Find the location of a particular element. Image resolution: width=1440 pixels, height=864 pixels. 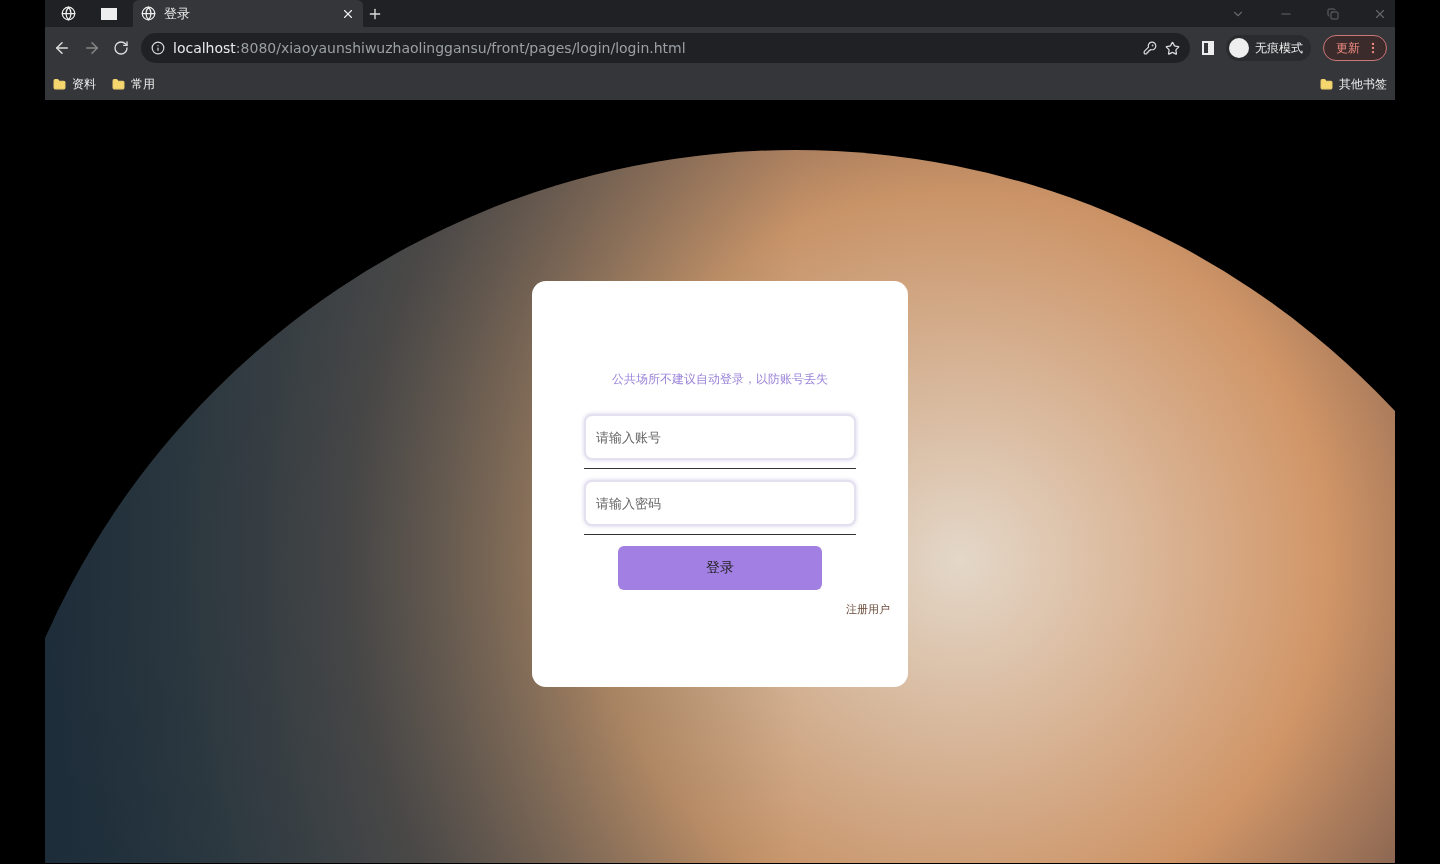

browser-tab: 登录 is located at coordinates (248, 13).